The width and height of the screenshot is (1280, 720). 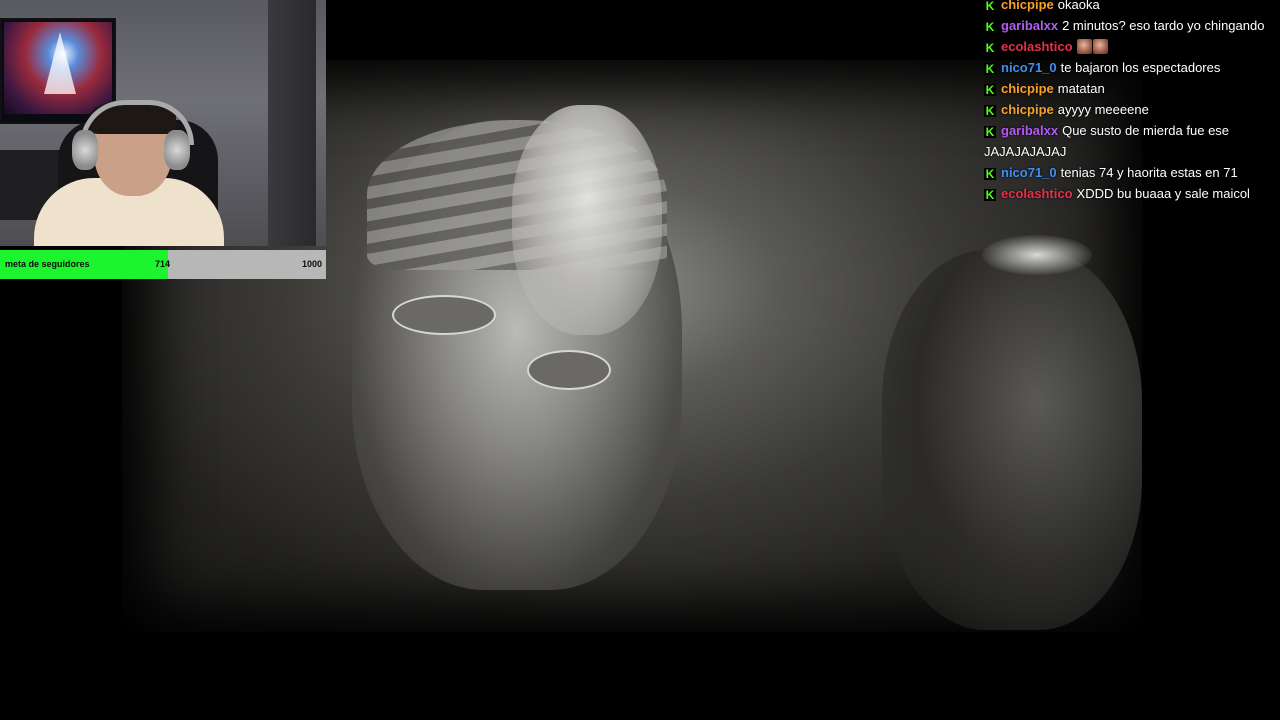 I want to click on chat-message-text: te bajaron los espectadores, so click(x=1140, y=67).